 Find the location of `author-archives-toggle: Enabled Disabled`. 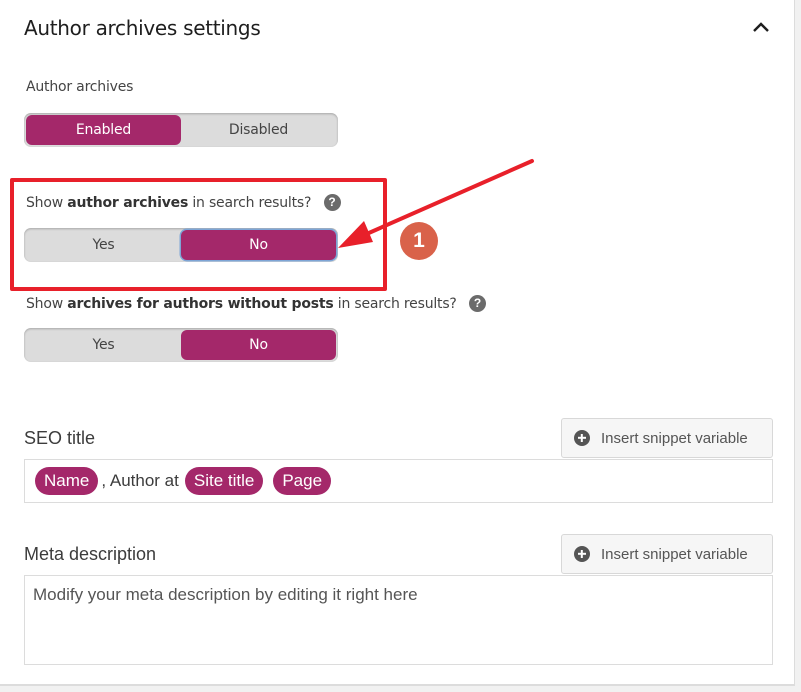

author-archives-toggle: Enabled Disabled is located at coordinates (181, 130).